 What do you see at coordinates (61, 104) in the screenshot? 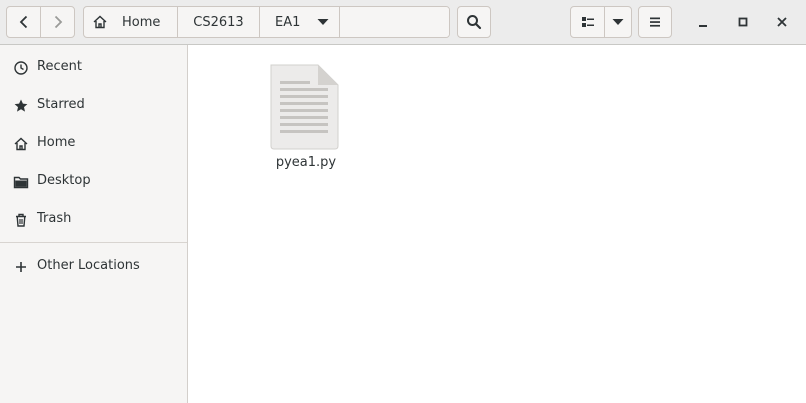
I see `sidebar-item-label: Starred` at bounding box center [61, 104].